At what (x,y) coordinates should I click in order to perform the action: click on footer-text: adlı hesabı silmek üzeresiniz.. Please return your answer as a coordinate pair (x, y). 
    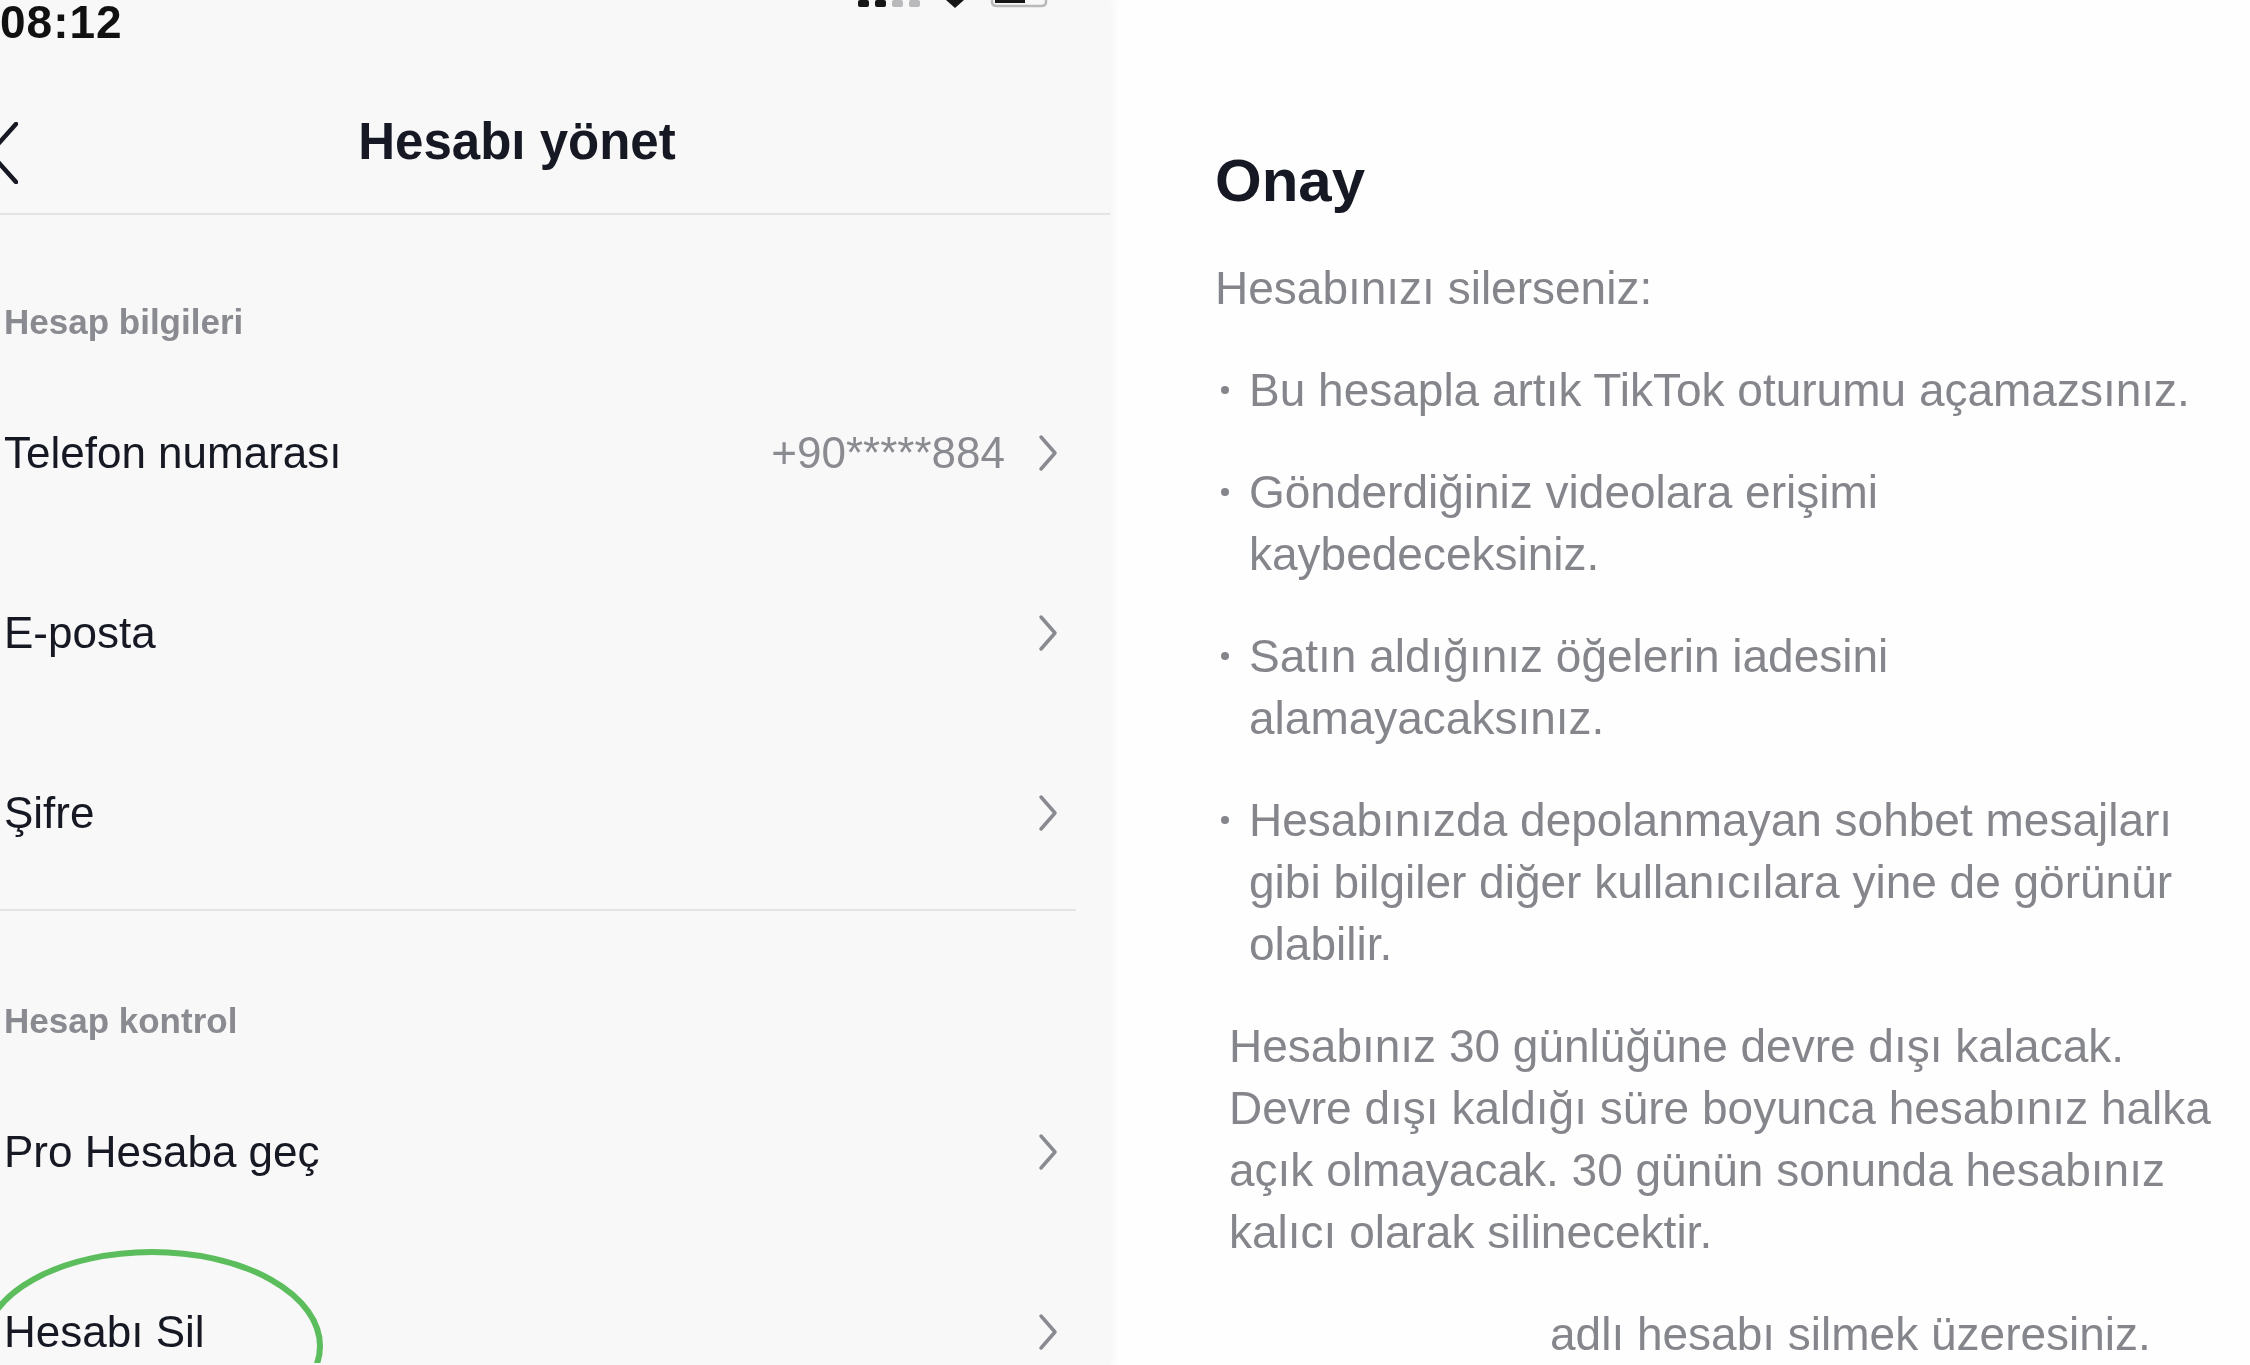
    Looking at the image, I should click on (1850, 1334).